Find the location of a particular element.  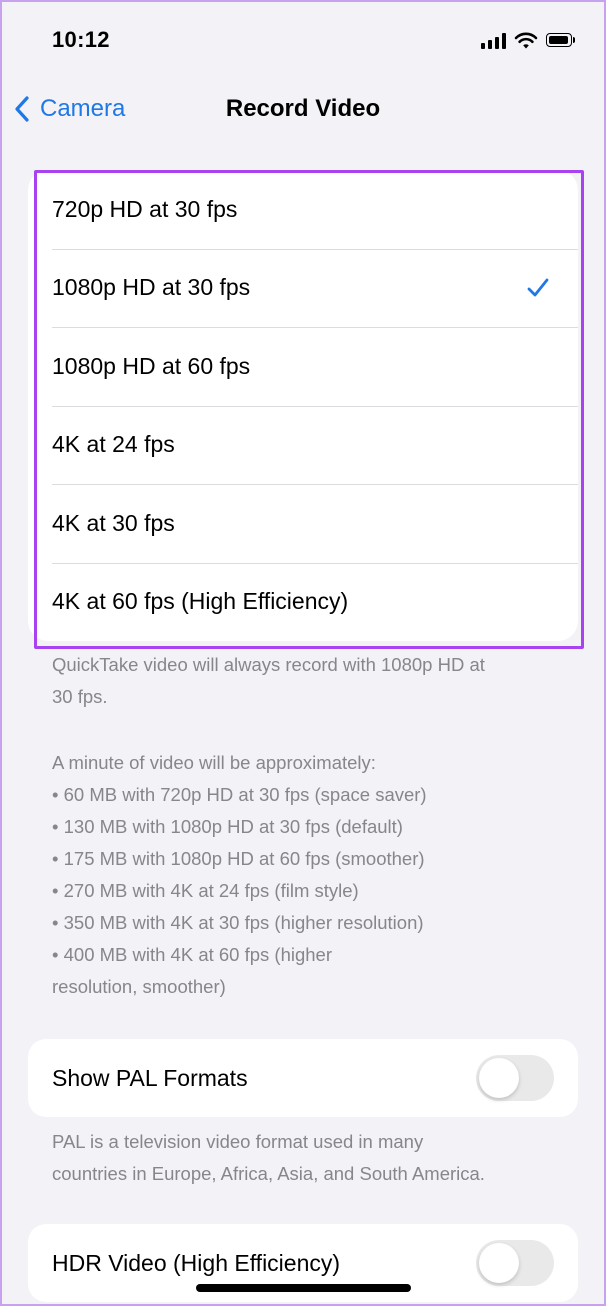

footnote-item: • 270 MB with 4K at 24 fps (film style) is located at coordinates (205, 890).